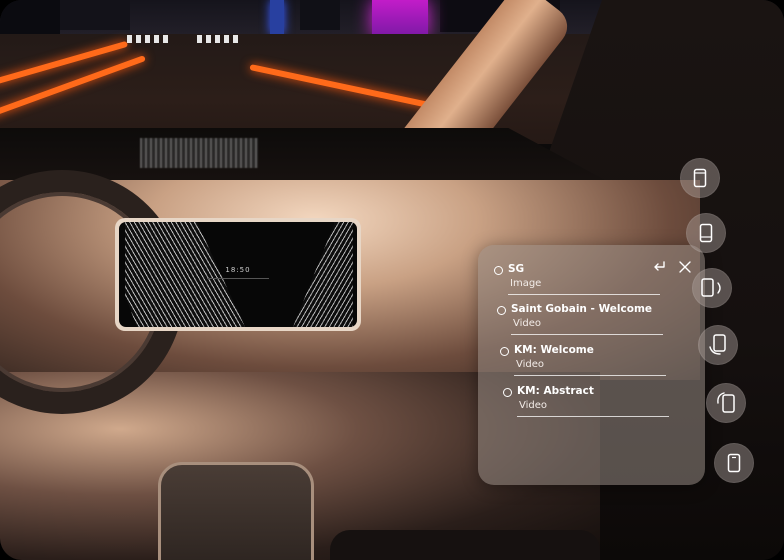 Image resolution: width=784 pixels, height=560 pixels. I want to click on device-rotate-right-button, so click(712, 288).